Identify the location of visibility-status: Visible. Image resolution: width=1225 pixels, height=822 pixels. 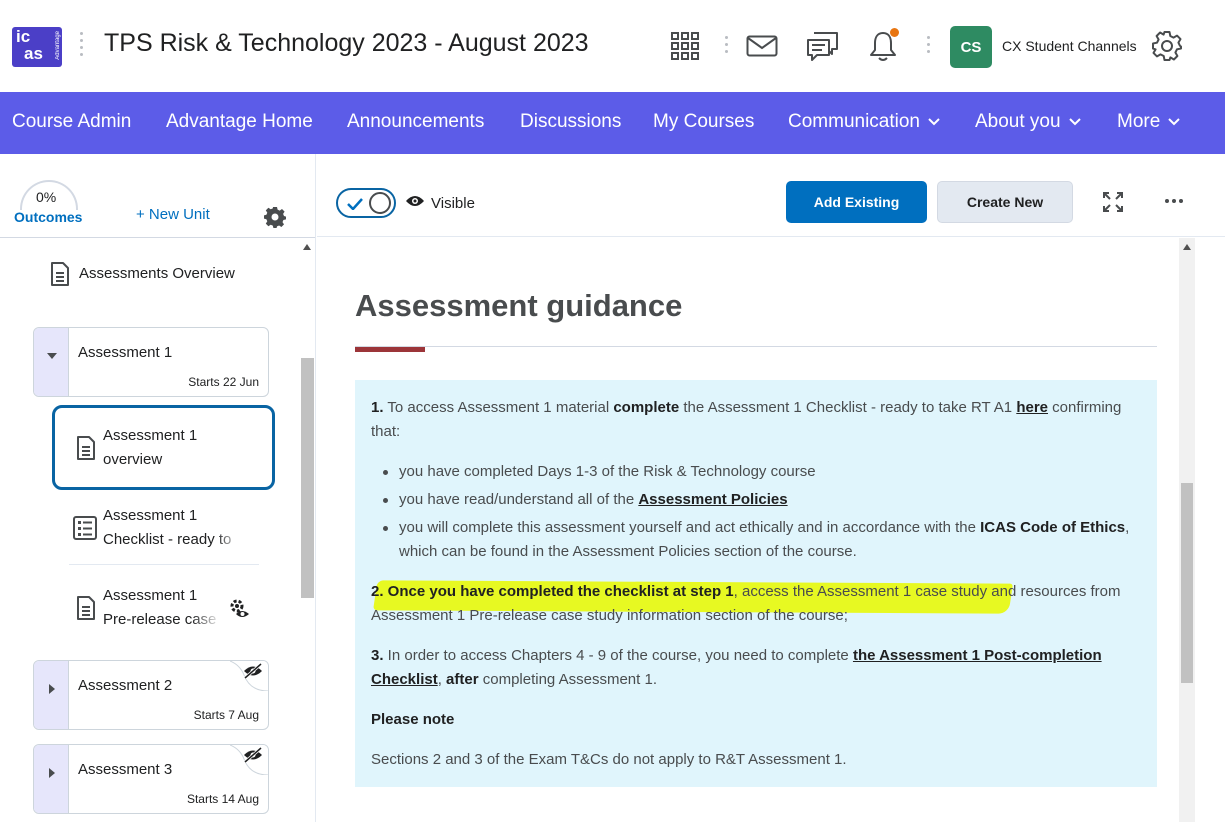
(440, 203).